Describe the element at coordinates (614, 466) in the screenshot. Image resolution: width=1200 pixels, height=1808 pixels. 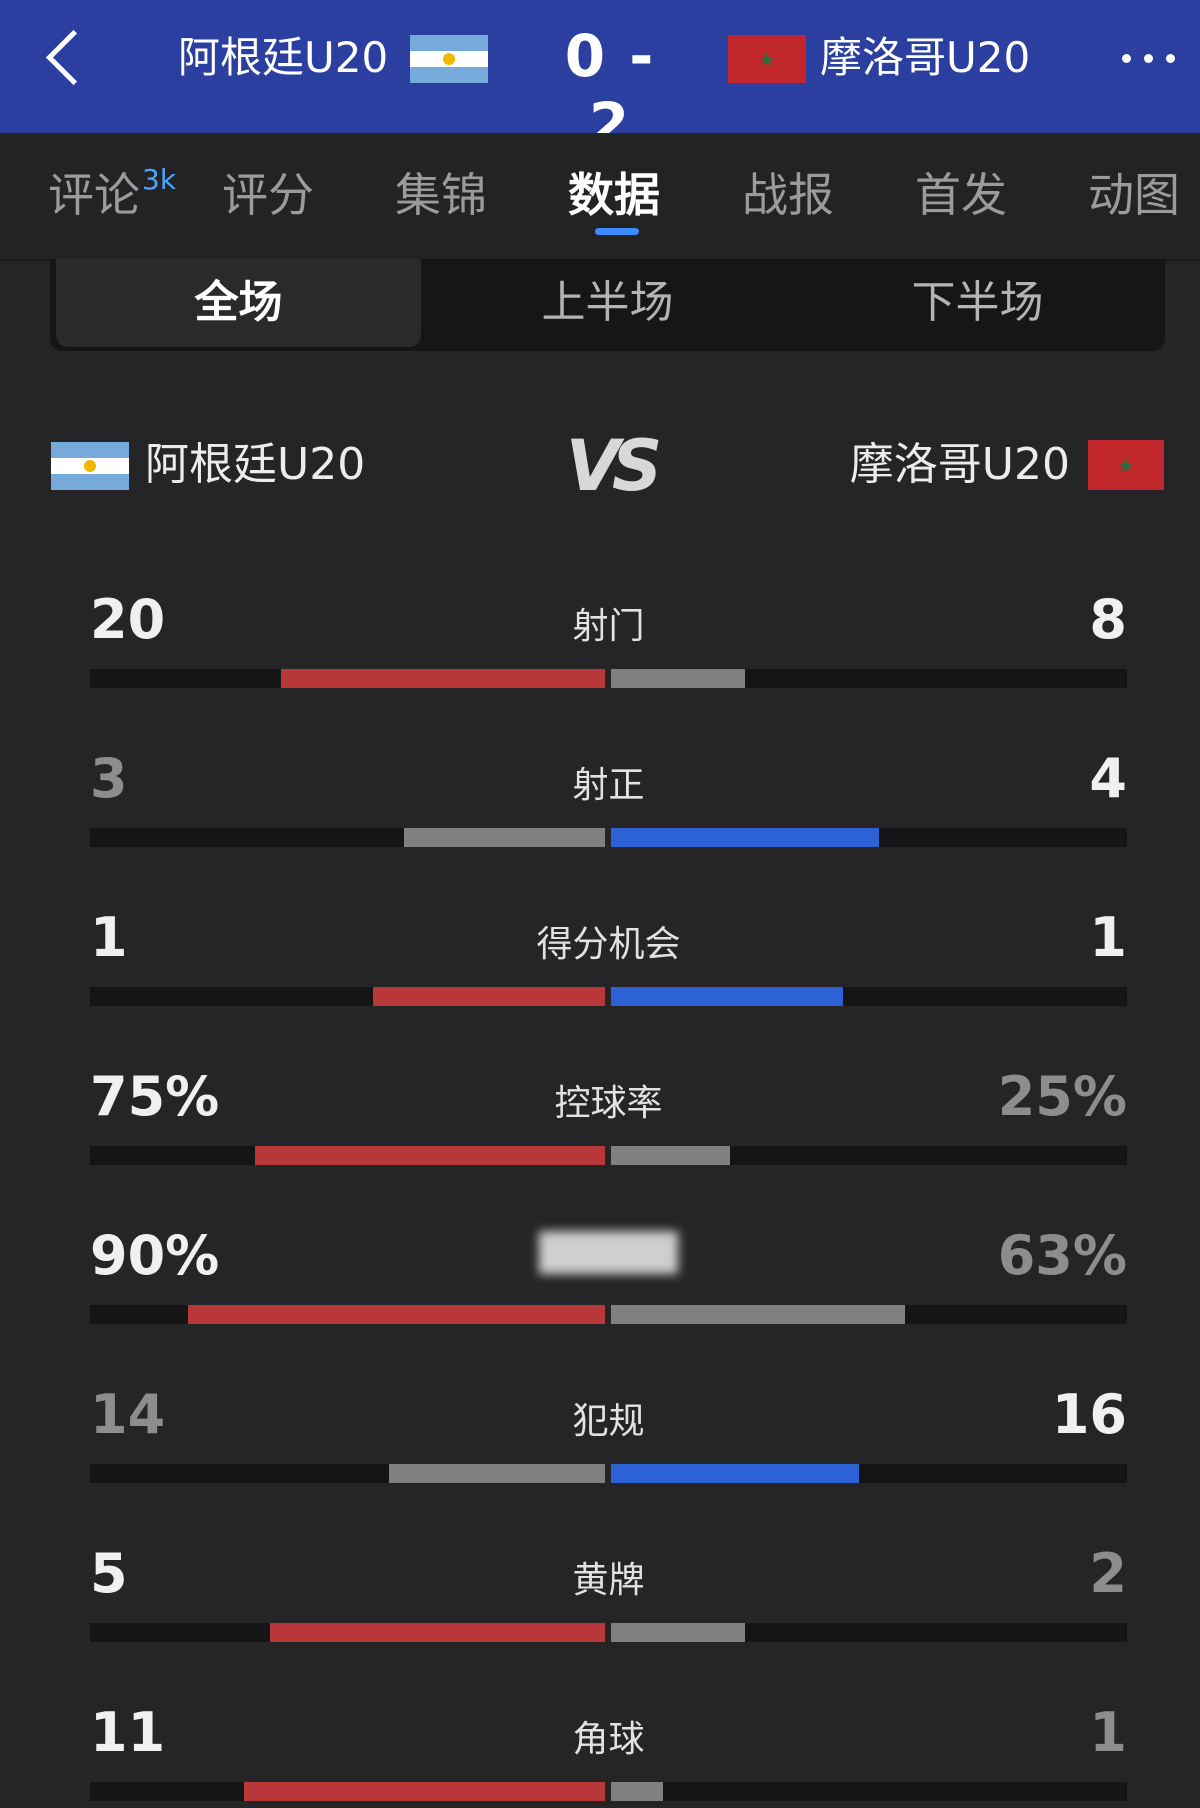
I see `versus-mark: VS` at that location.